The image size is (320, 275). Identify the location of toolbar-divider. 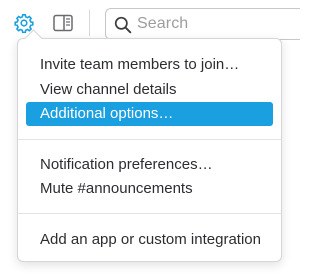
(89, 23).